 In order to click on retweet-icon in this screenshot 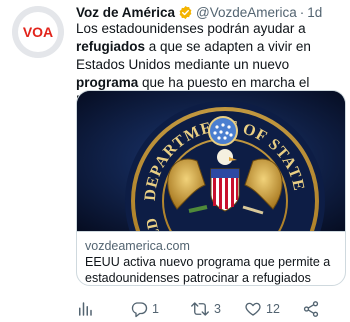, I will do `click(200, 309)`.